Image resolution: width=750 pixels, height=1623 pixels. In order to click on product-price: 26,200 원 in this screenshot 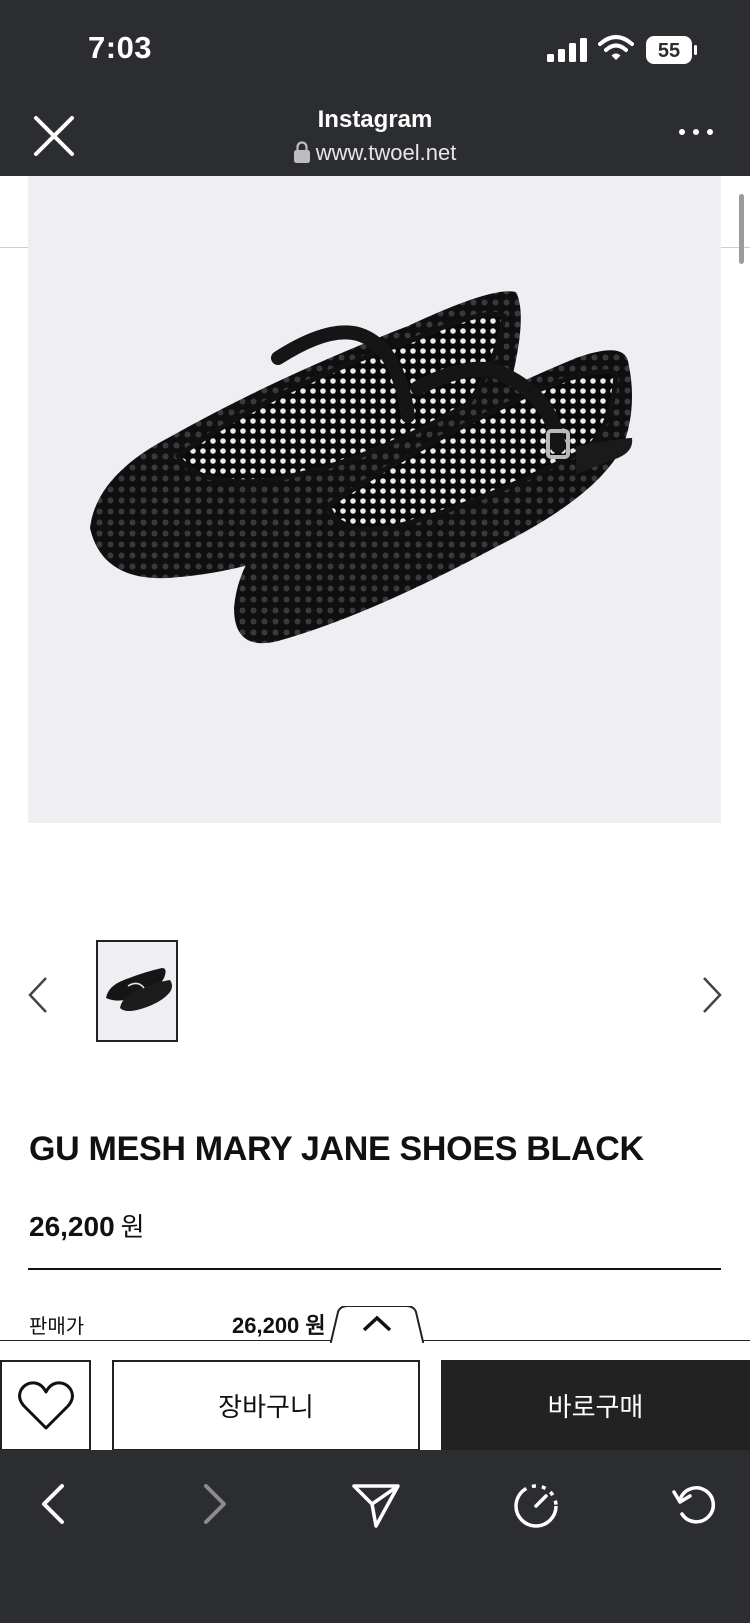, I will do `click(87, 1225)`.